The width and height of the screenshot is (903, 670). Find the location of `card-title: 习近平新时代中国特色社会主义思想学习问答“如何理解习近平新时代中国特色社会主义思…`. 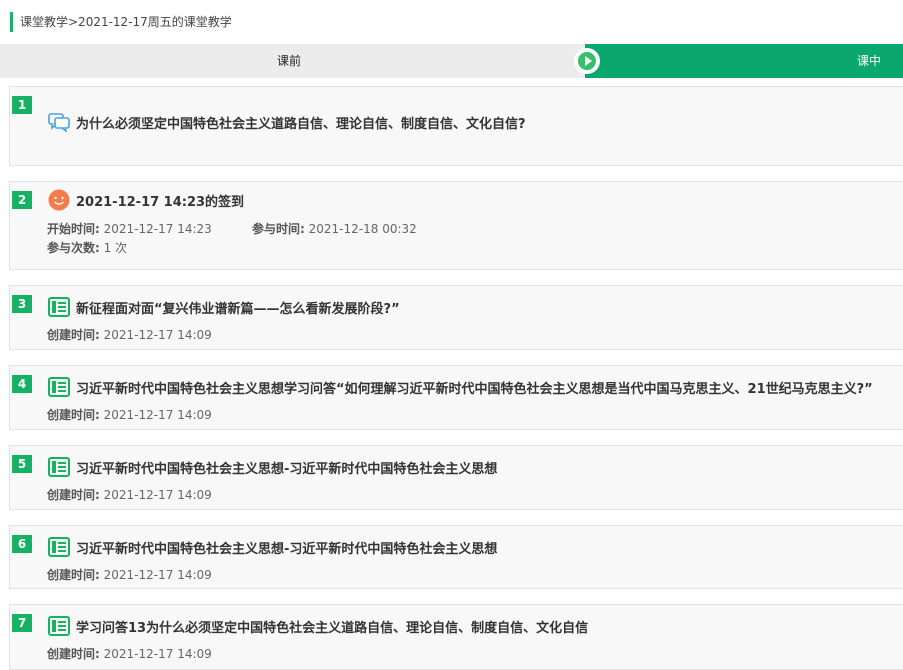

card-title: 习近平新时代中国特色社会主义思想学习问答“如何理解习近平新时代中国特色社会主义思… is located at coordinates (474, 387).